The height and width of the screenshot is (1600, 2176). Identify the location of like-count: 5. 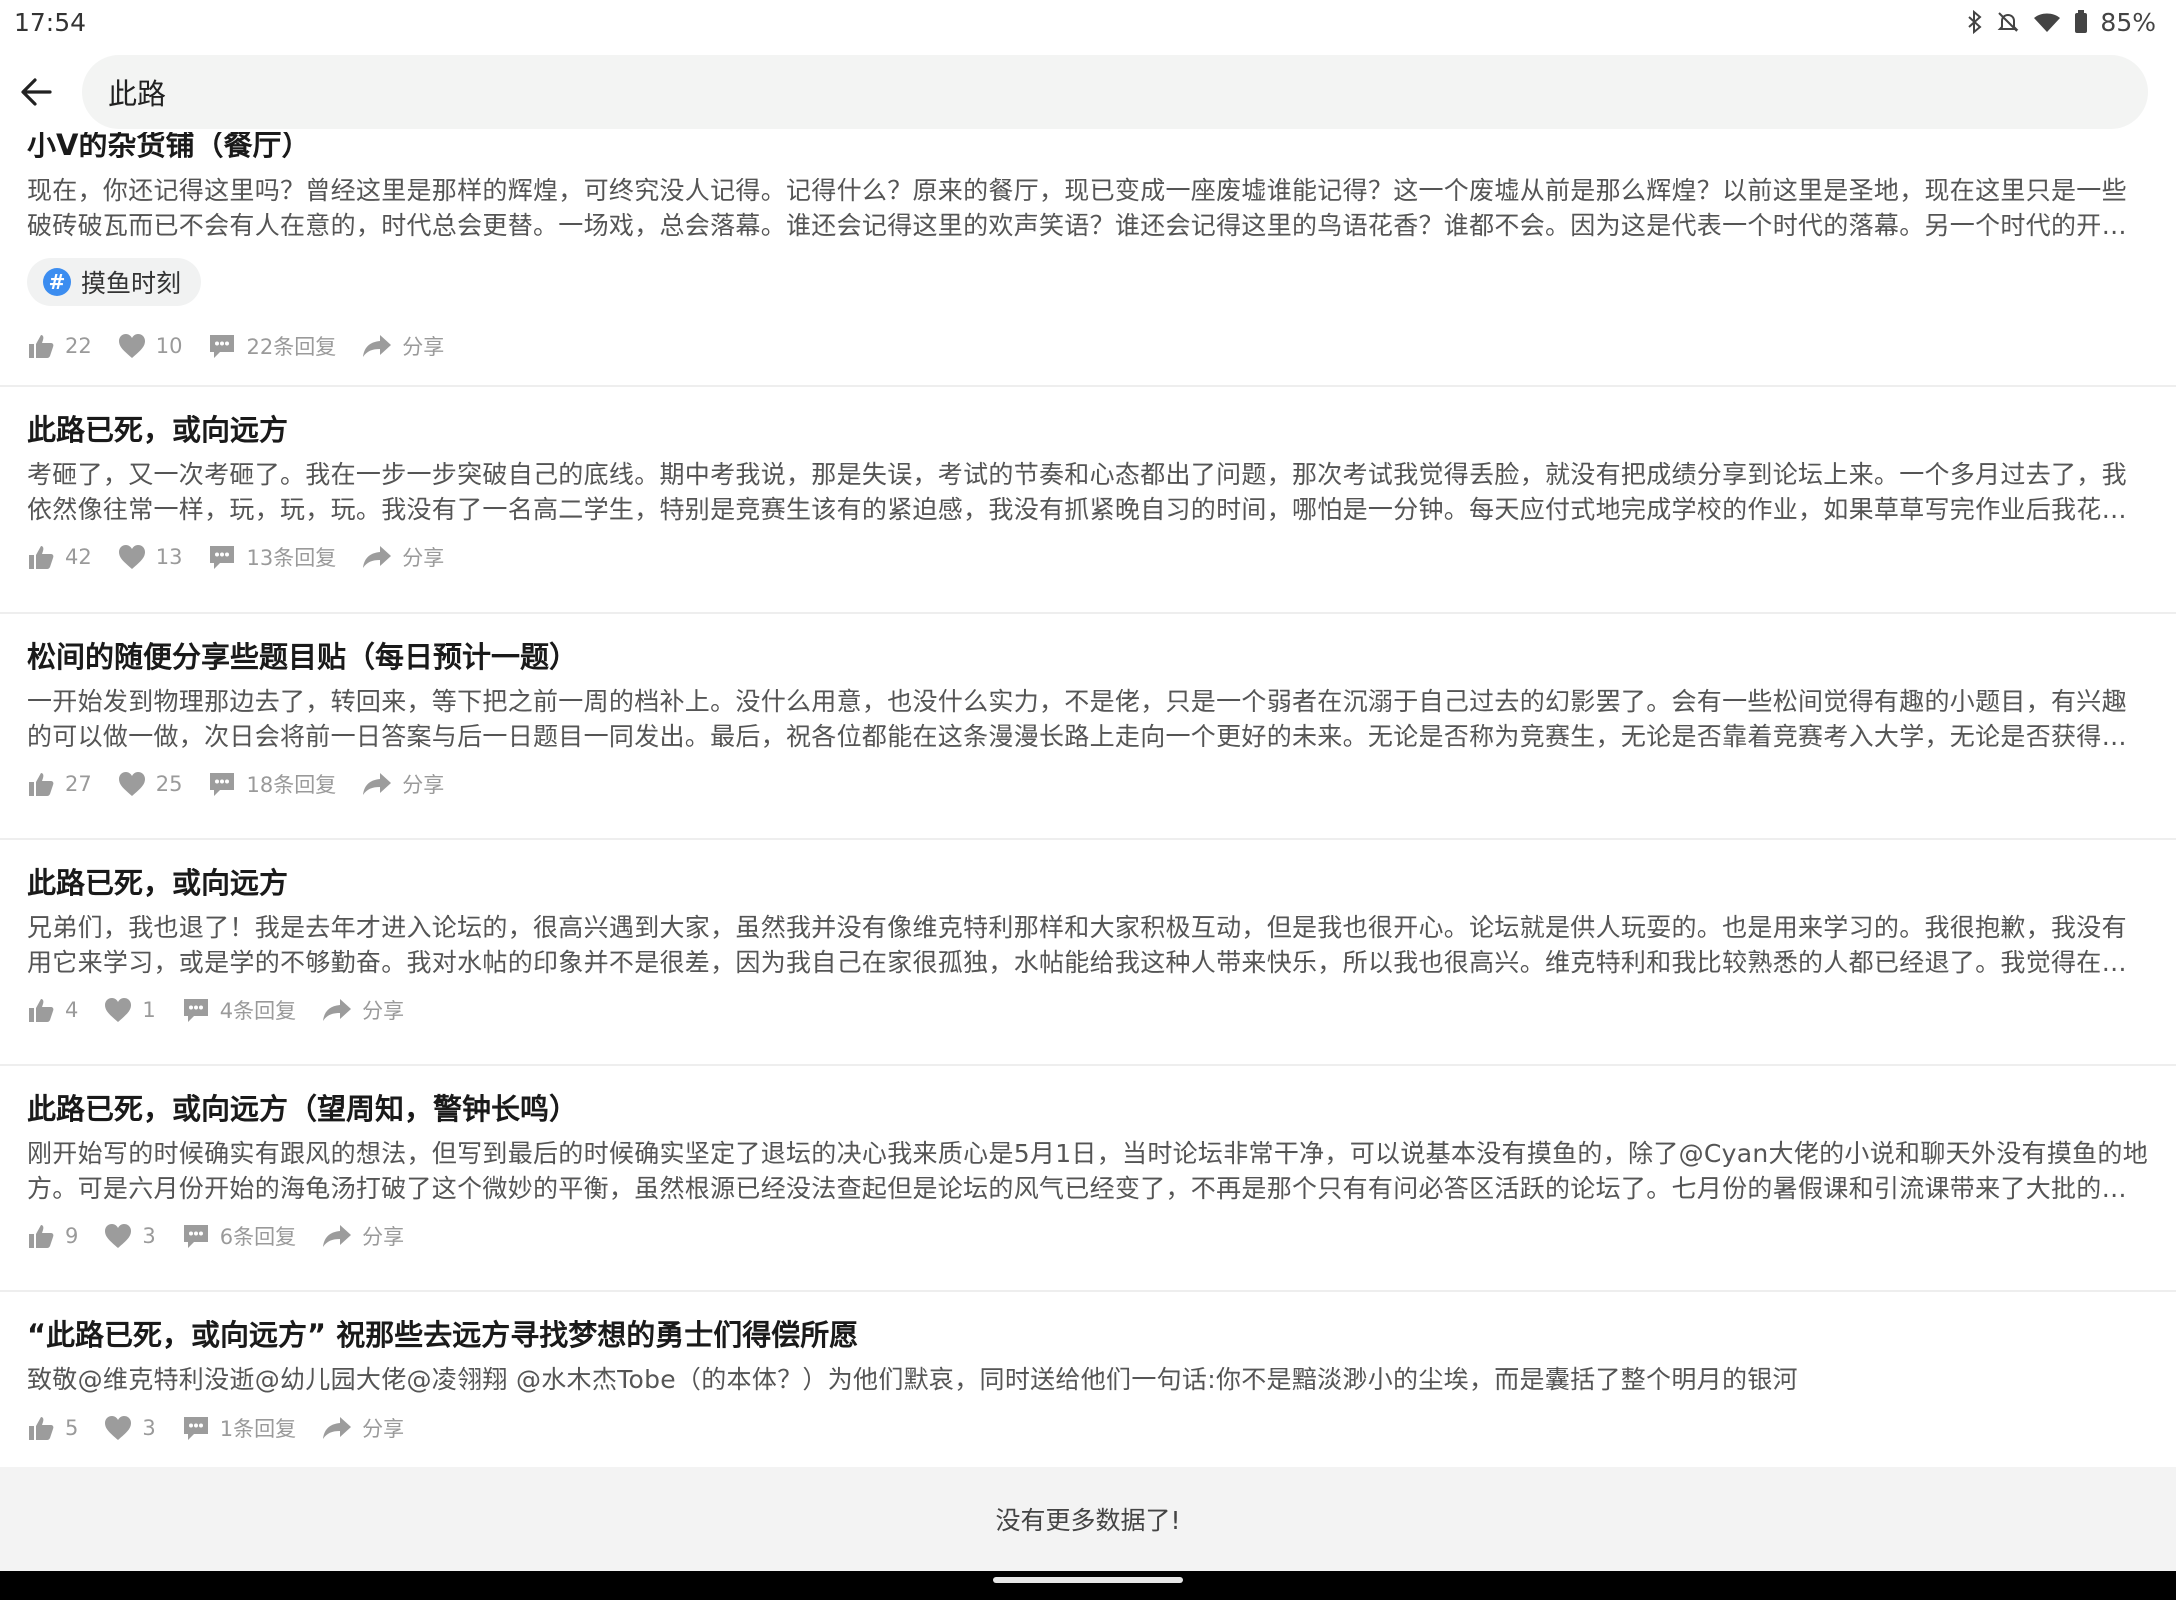
(72, 1428).